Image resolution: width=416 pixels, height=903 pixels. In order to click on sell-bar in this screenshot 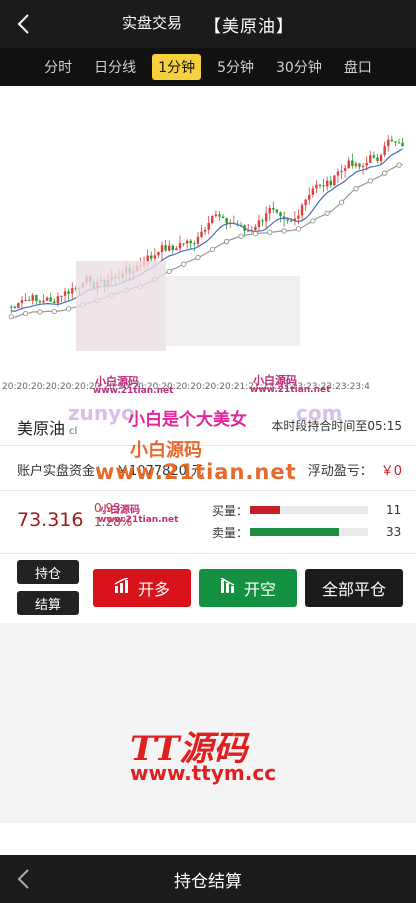, I will do `click(309, 532)`.